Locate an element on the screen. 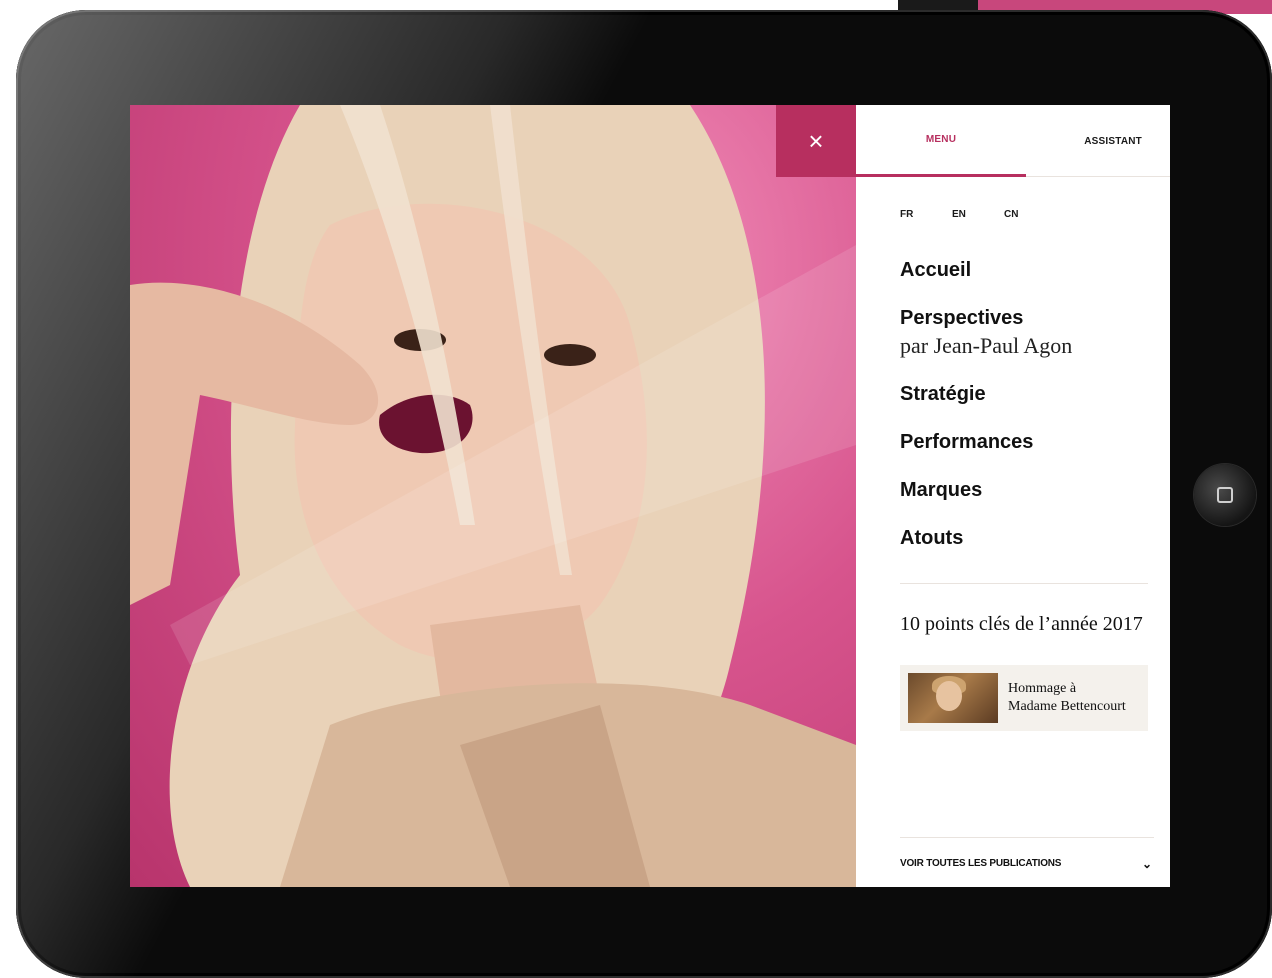 The height and width of the screenshot is (978, 1272). home-button-icon is located at coordinates (1225, 495).